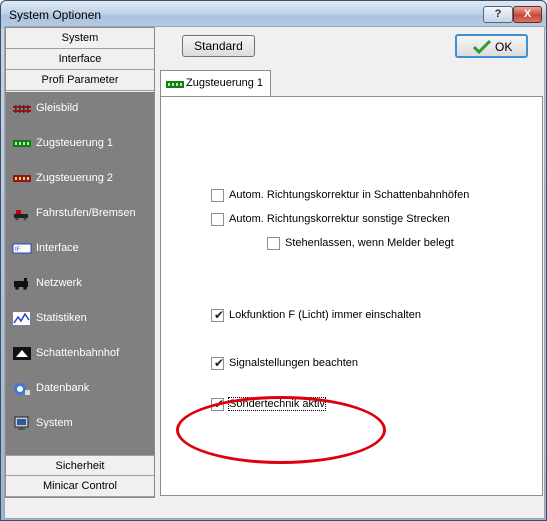  I want to click on nav-item-system: System, so click(80, 424).